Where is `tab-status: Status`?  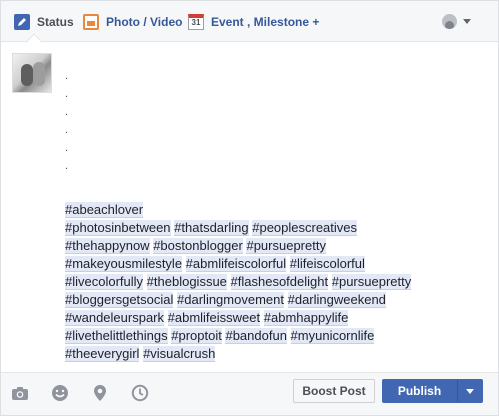 tab-status: Status is located at coordinates (44, 21).